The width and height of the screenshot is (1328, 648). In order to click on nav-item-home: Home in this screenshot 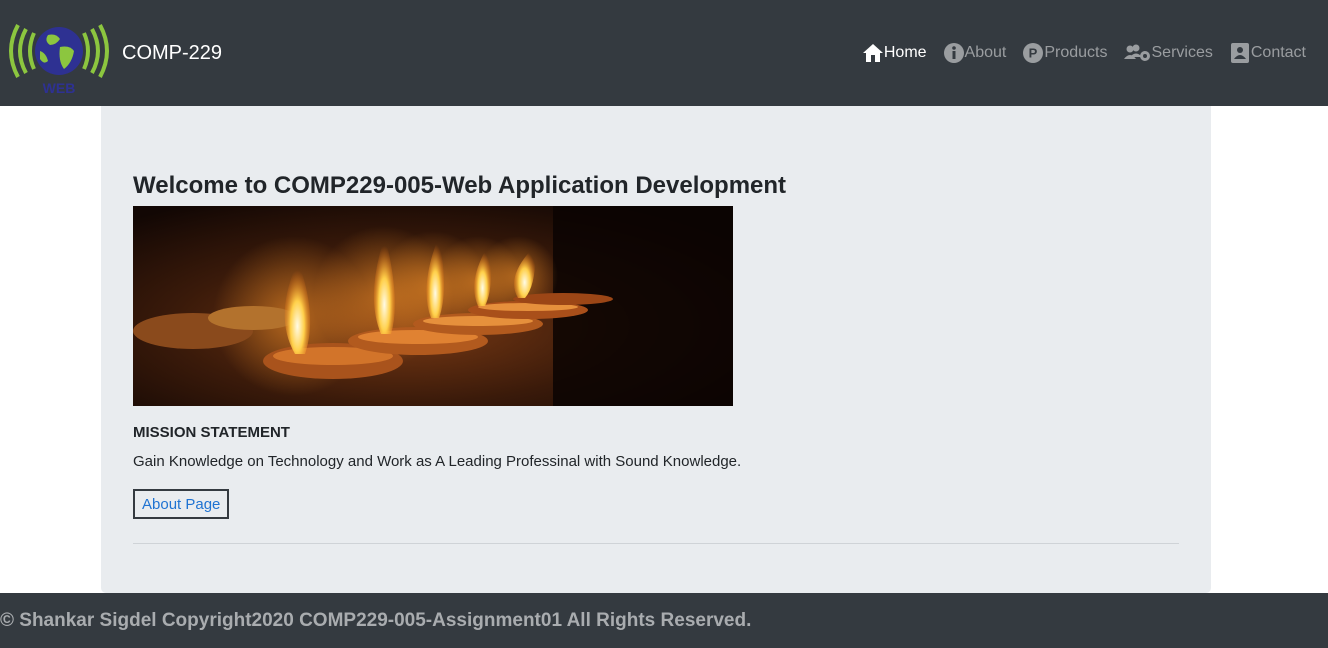, I will do `click(894, 53)`.